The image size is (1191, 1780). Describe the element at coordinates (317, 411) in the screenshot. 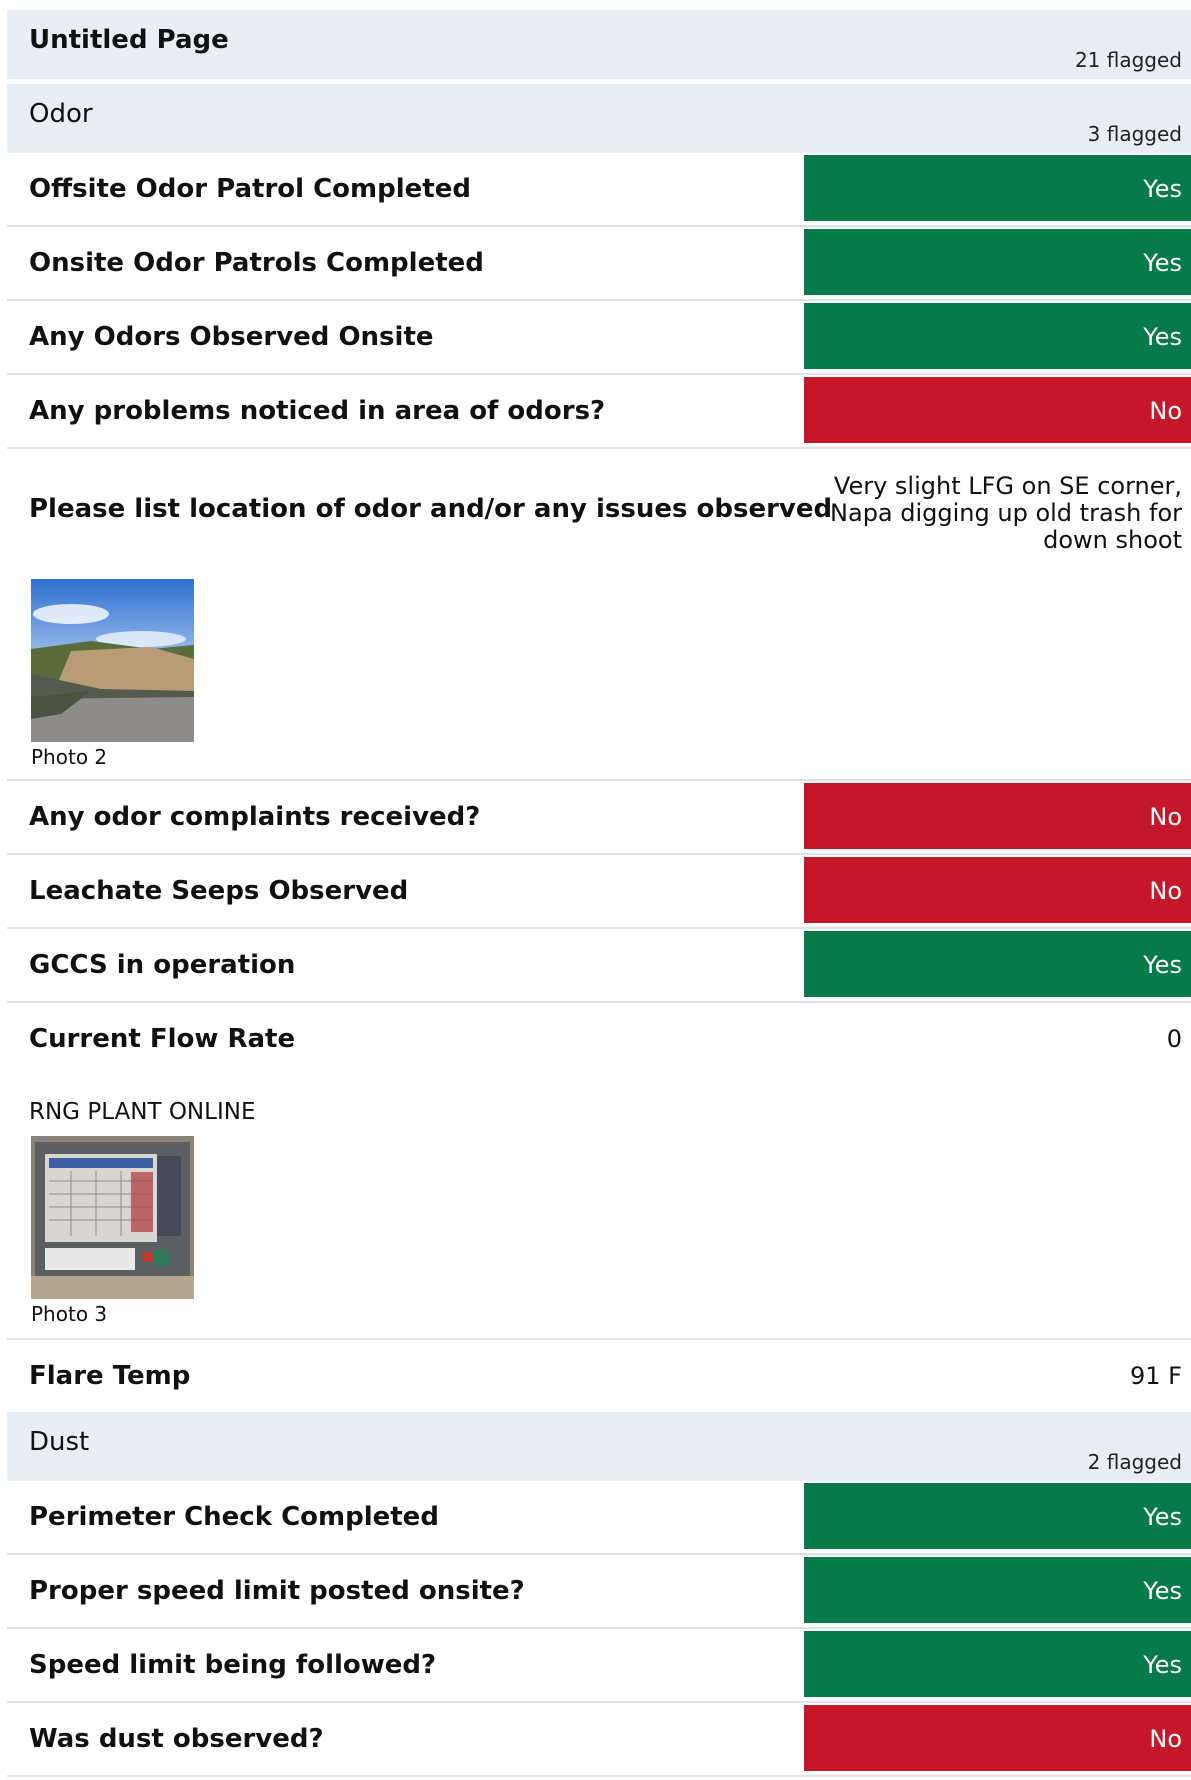

I see `question-label: Any problems noticed in area of odors?` at that location.